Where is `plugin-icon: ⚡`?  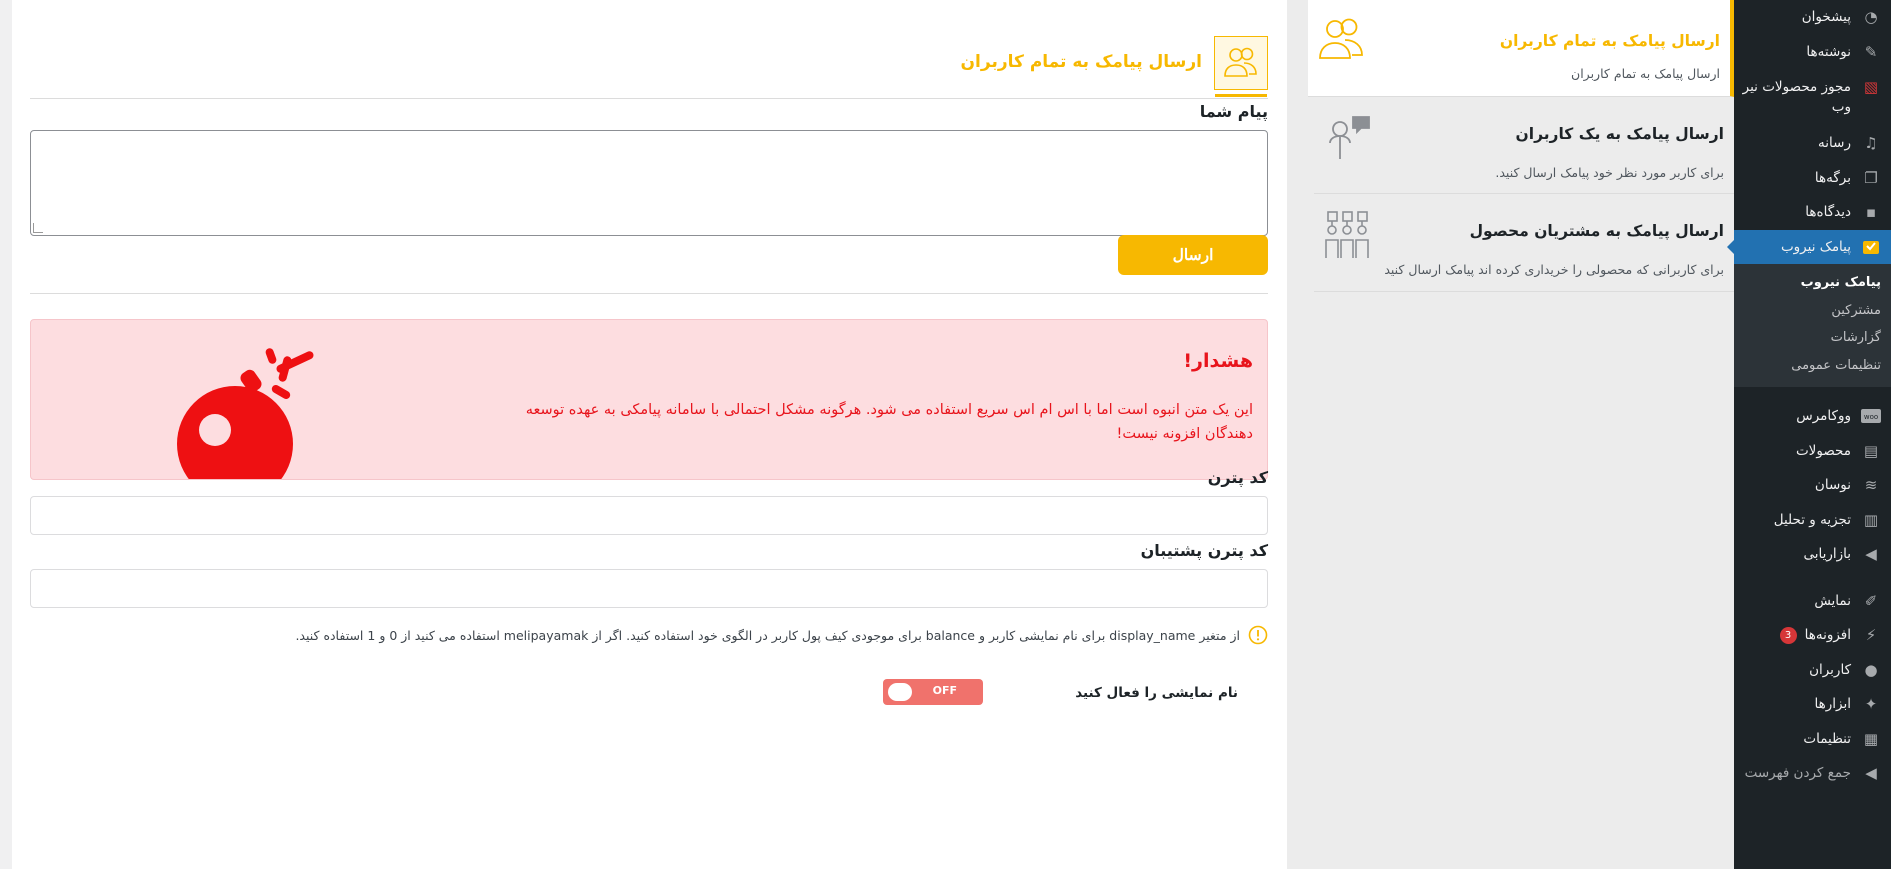 plugin-icon: ⚡ is located at coordinates (1871, 635).